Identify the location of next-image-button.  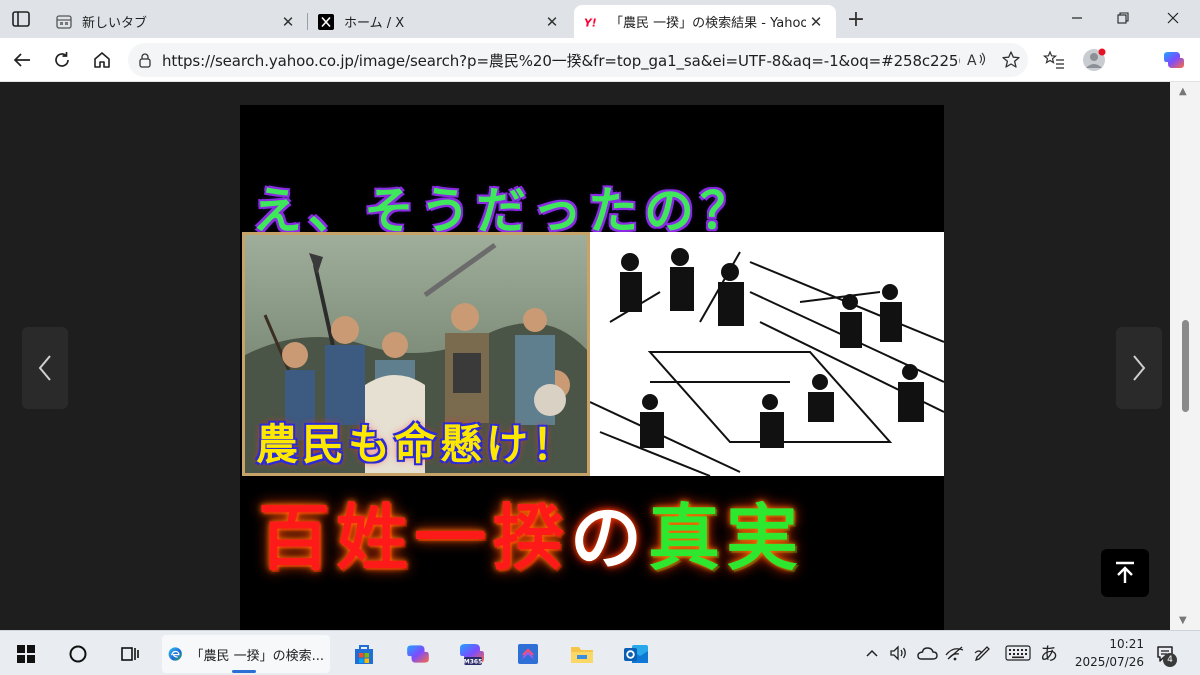
(1139, 368).